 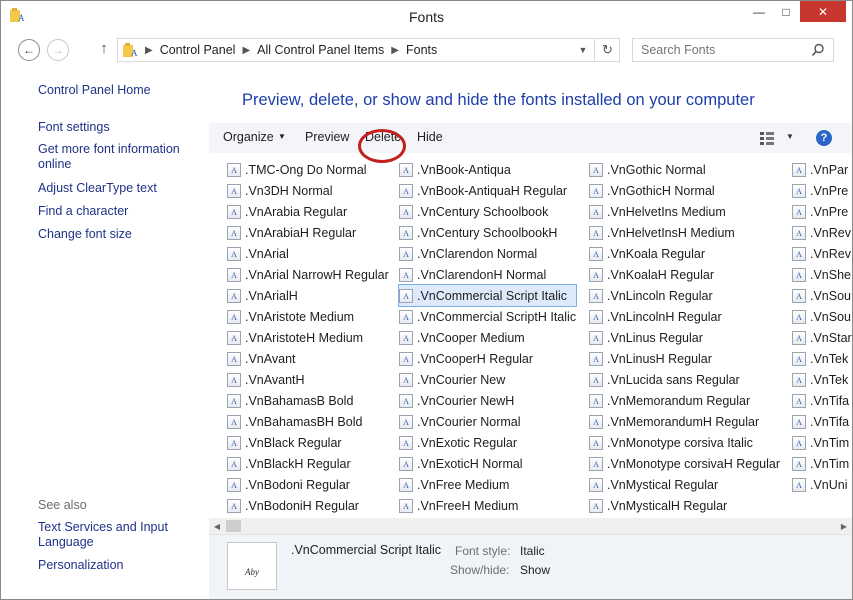 I want to click on search-input, so click(x=733, y=50).